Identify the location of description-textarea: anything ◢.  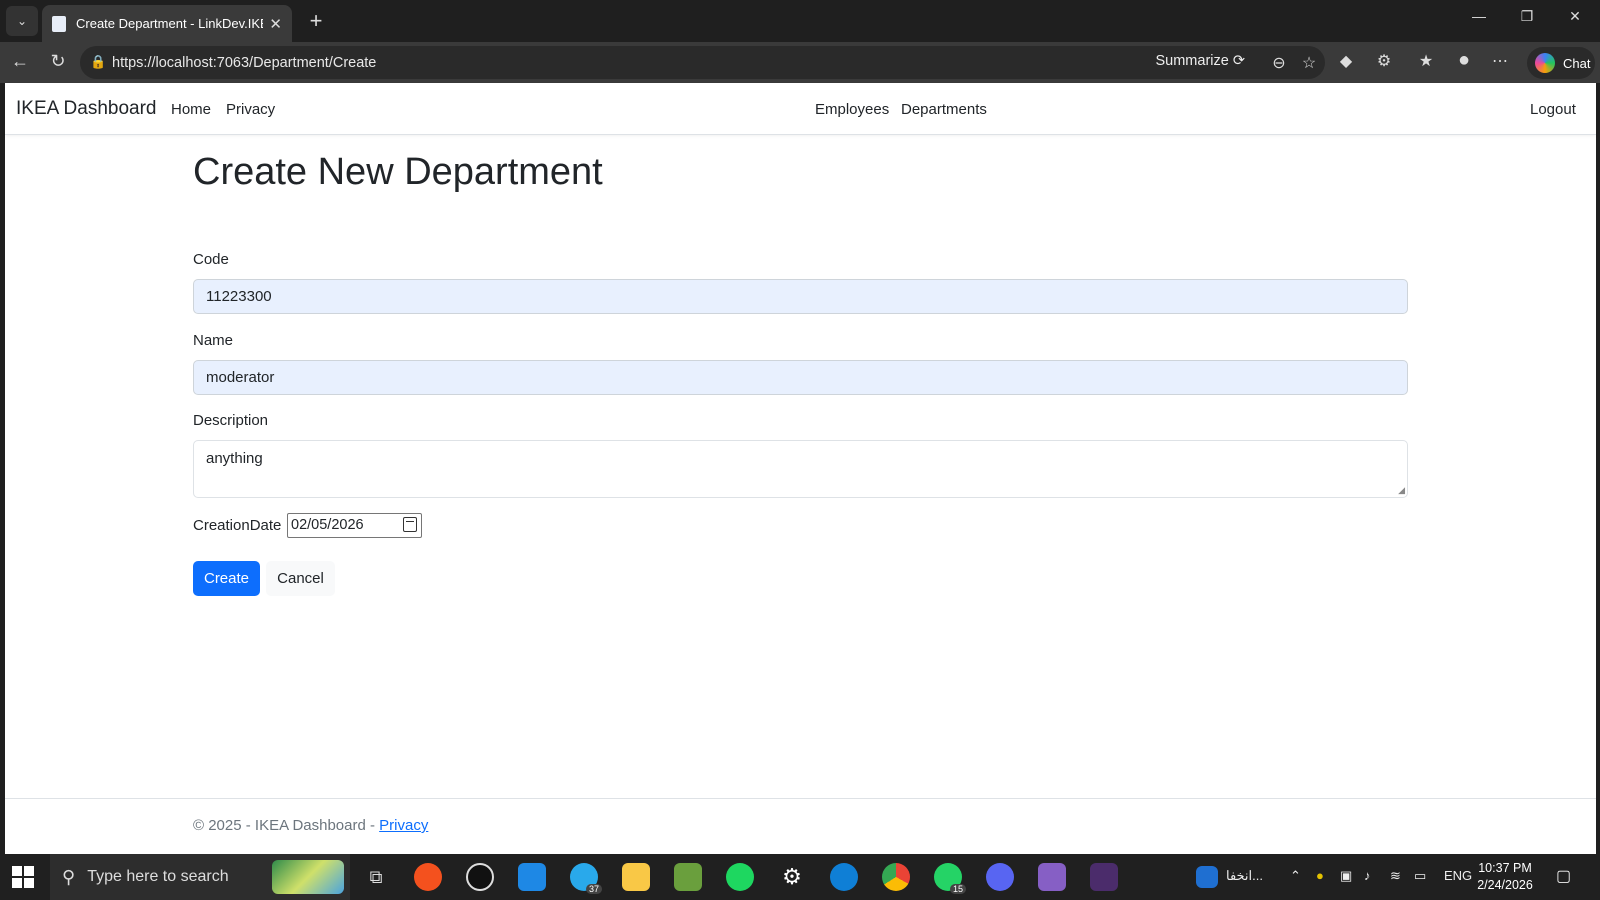
(800, 469).